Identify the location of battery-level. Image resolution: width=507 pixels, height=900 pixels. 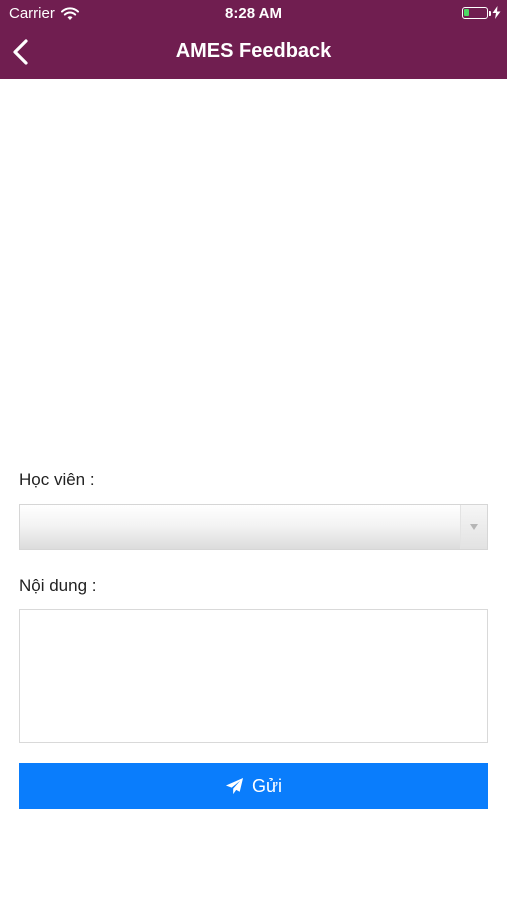
(466, 12).